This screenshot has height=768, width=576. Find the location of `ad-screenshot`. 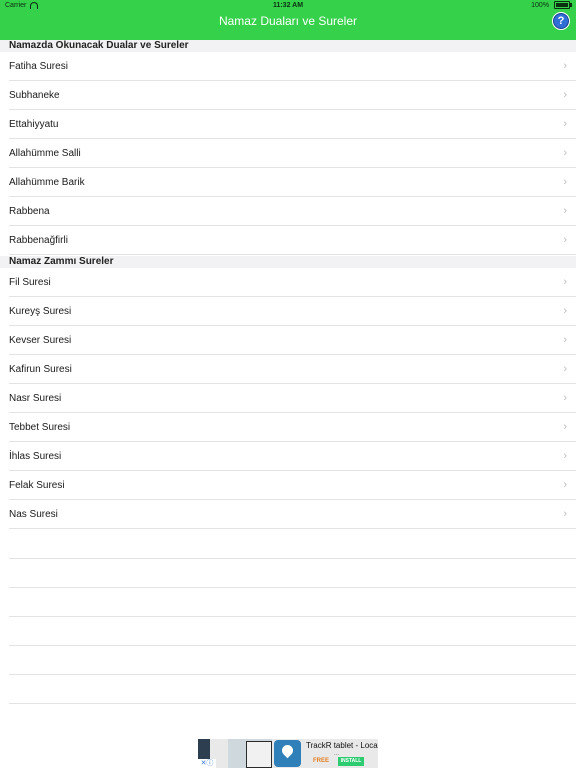

ad-screenshot is located at coordinates (250, 753).